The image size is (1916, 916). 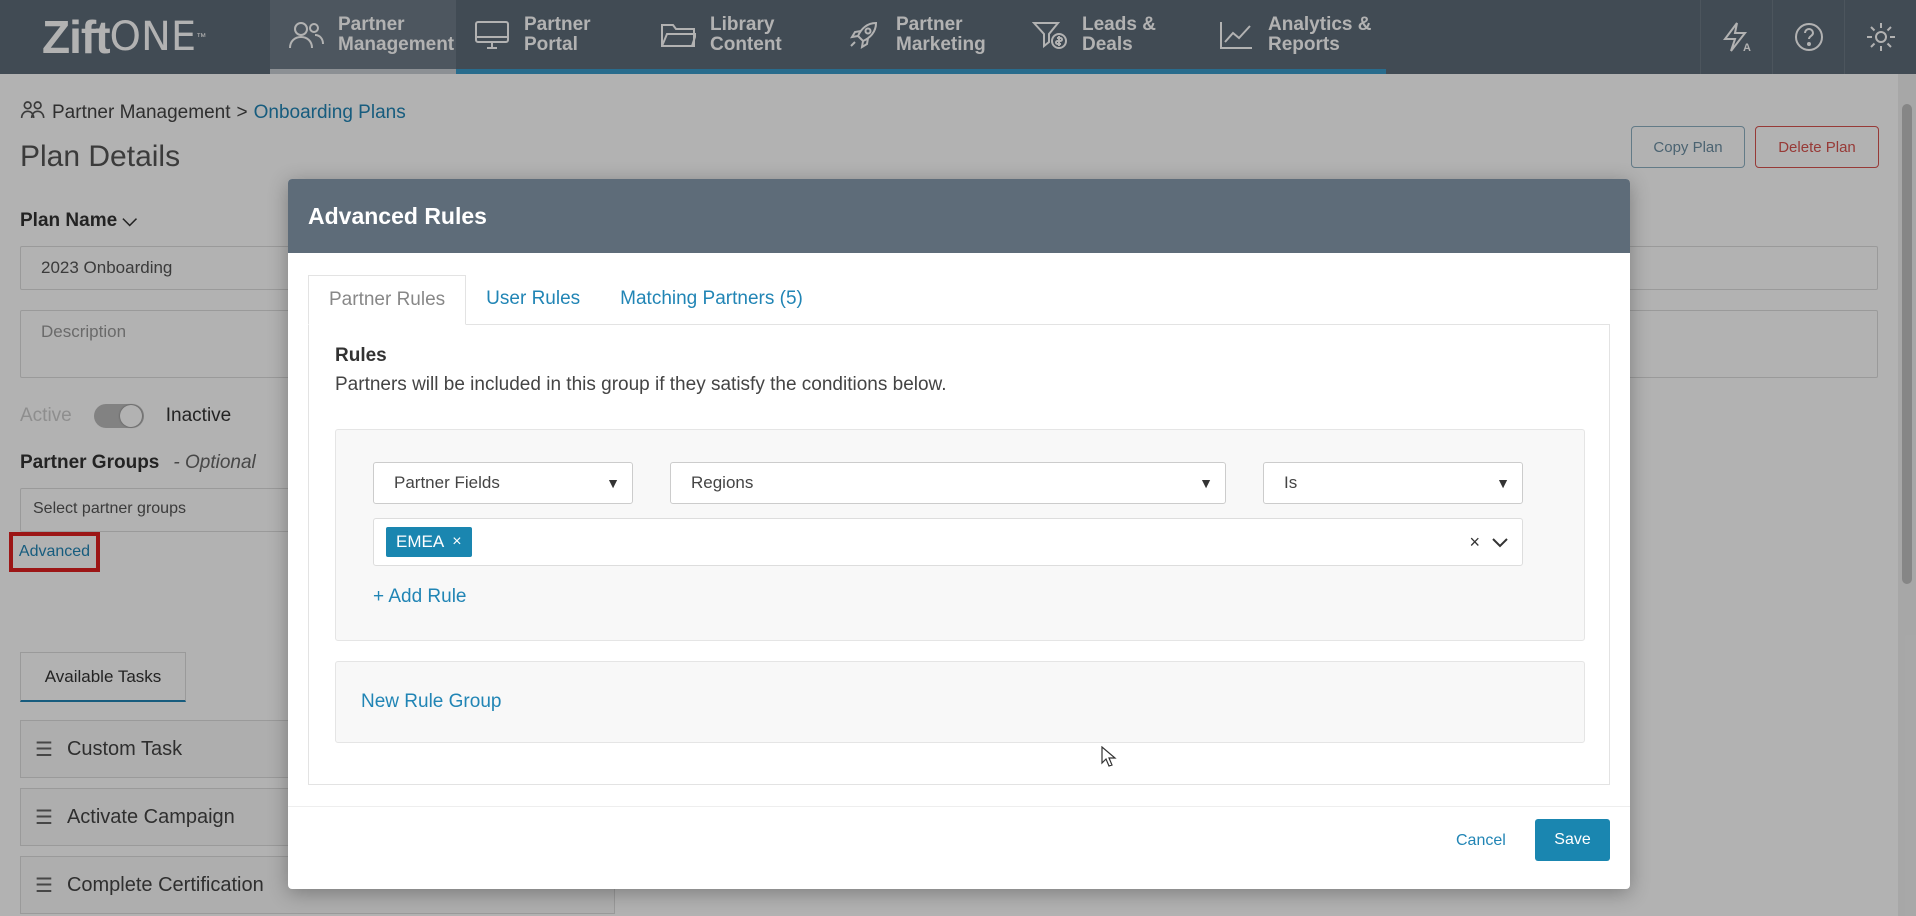 I want to click on operator-value: Is, so click(x=1291, y=482).